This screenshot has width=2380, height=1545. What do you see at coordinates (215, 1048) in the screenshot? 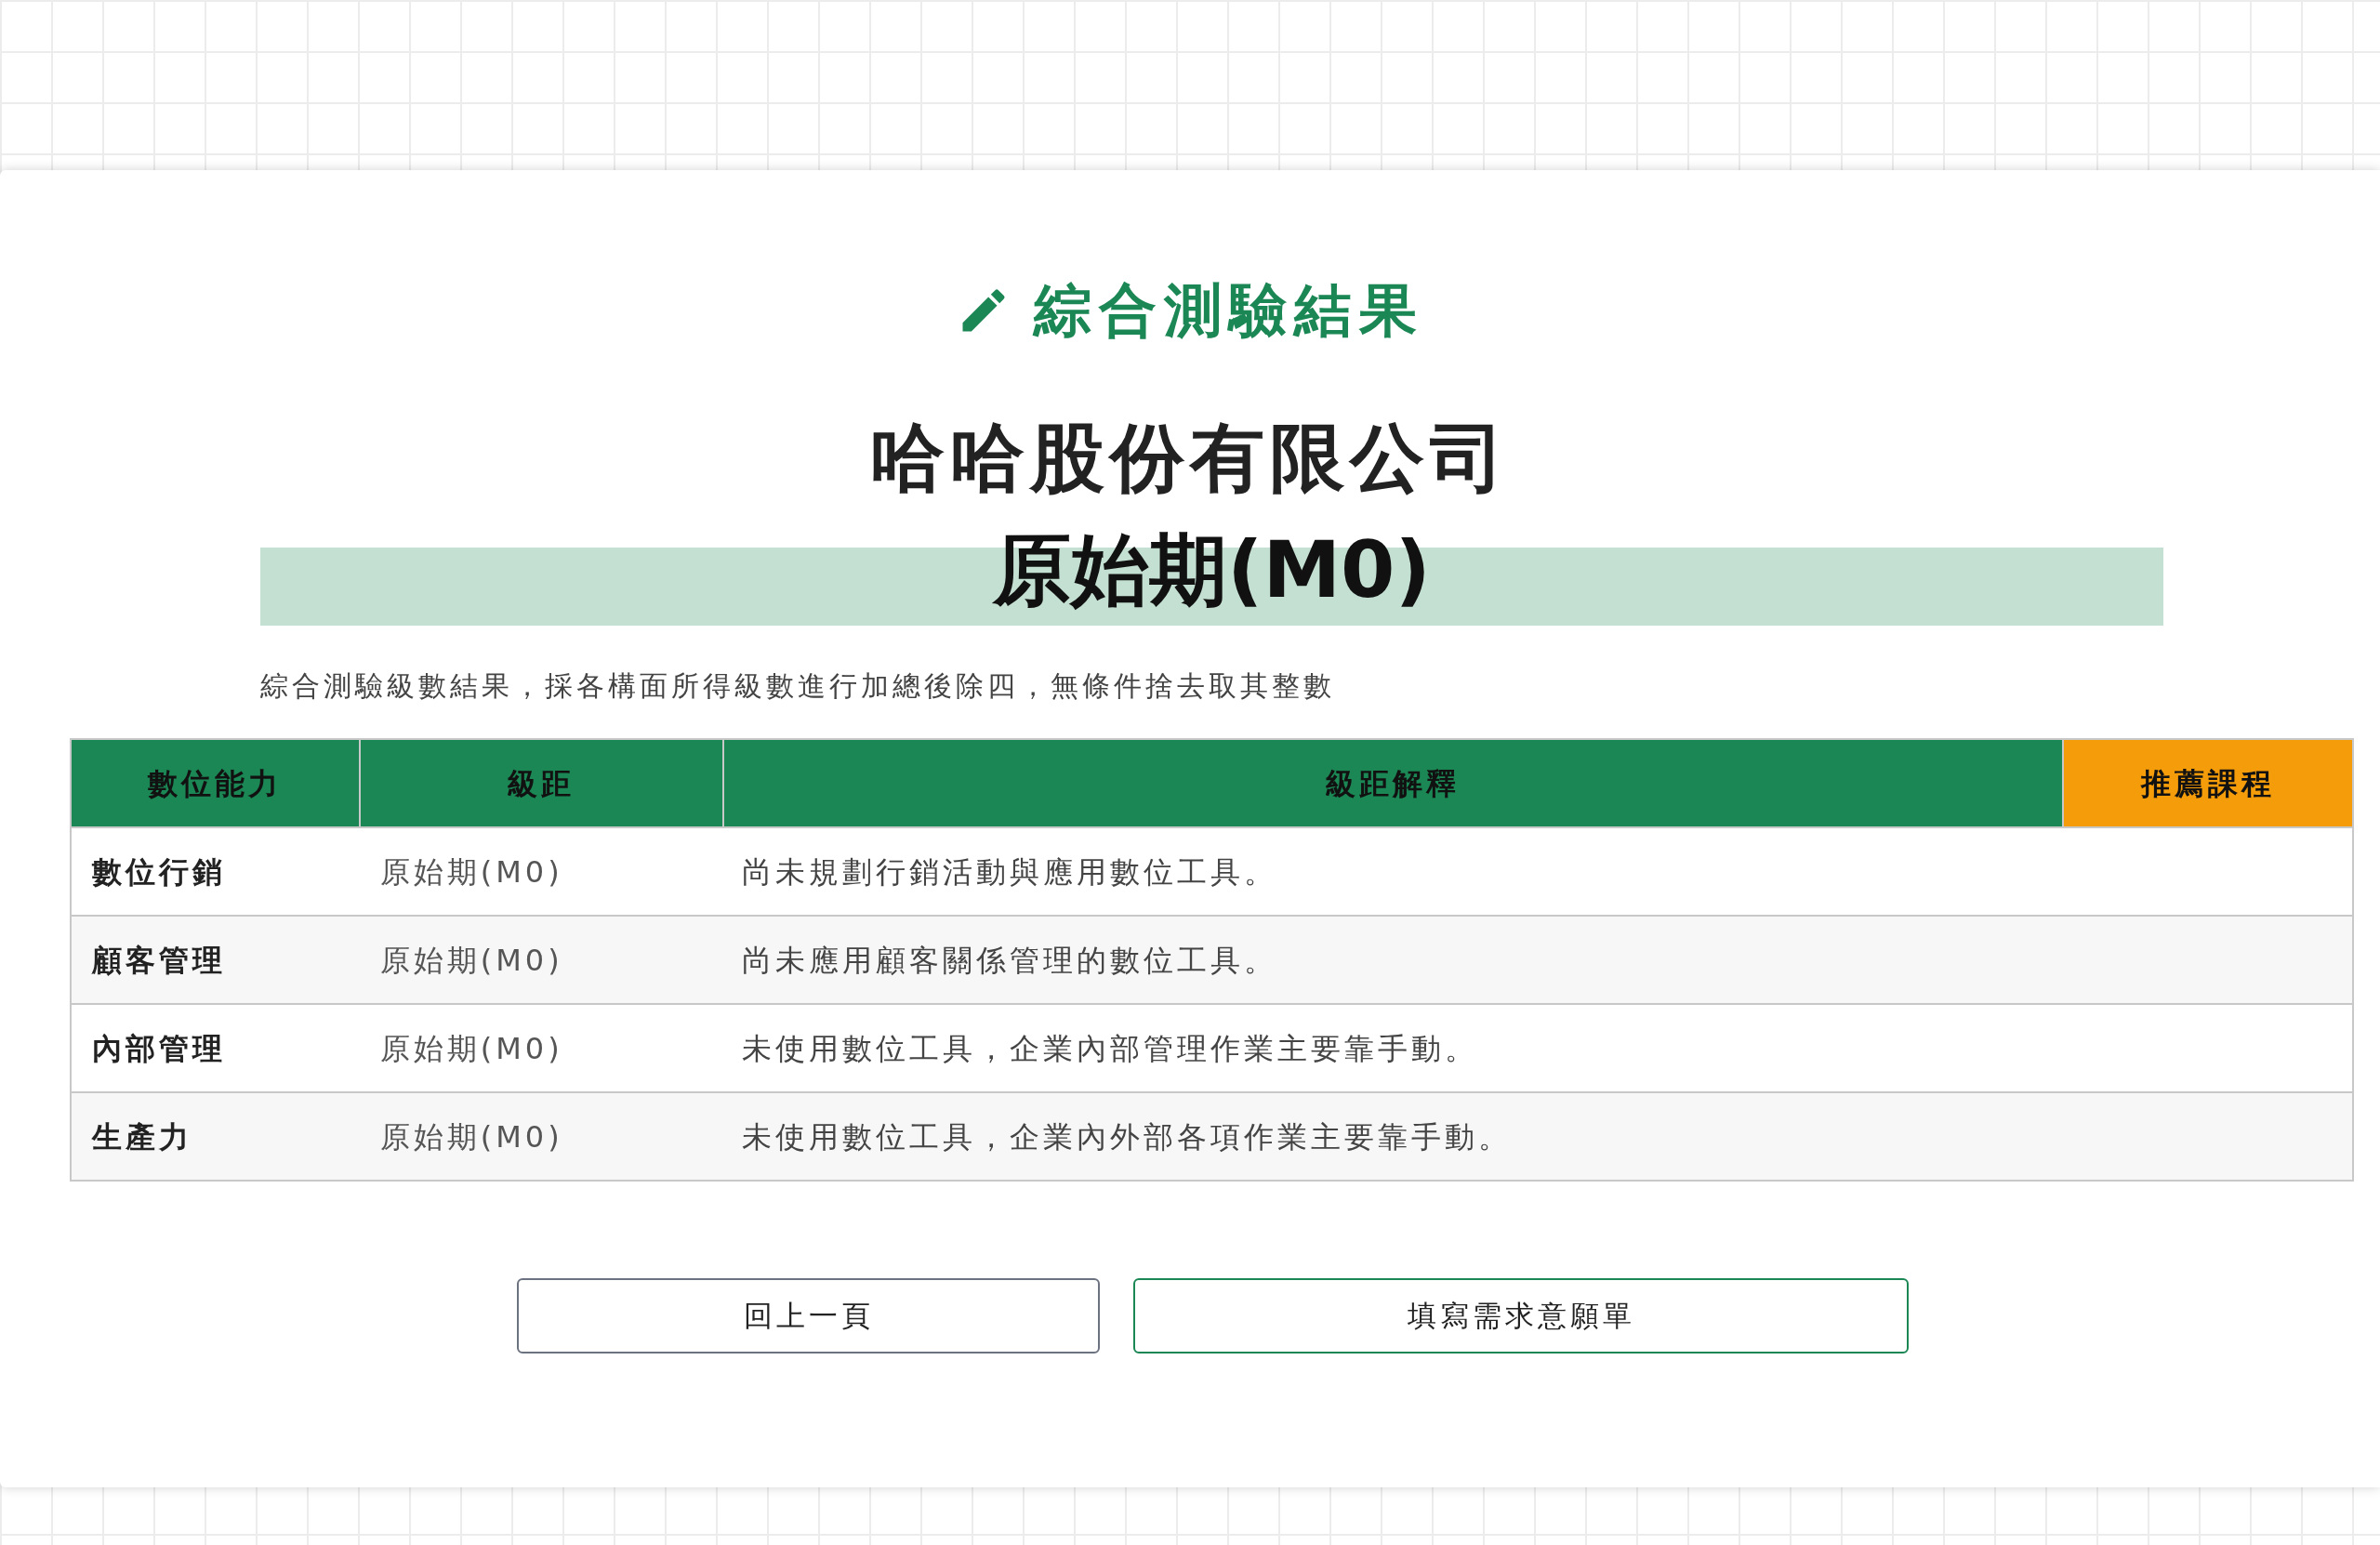
I see `ability-cell: 內部管理` at bounding box center [215, 1048].